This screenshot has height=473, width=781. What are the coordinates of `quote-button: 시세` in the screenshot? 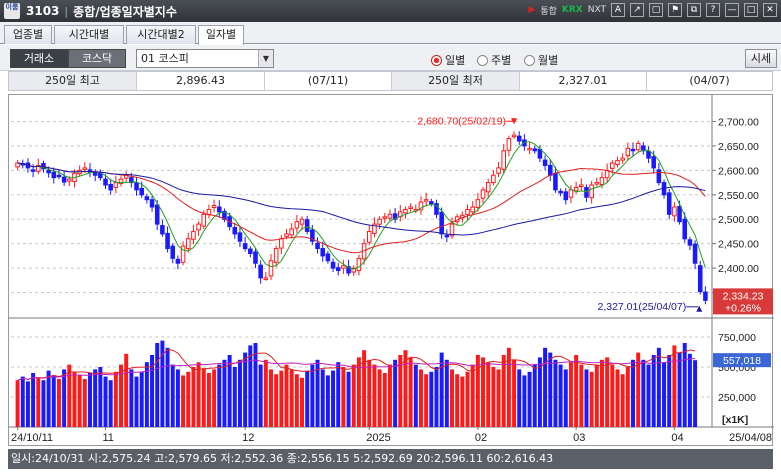 It's located at (761, 58).